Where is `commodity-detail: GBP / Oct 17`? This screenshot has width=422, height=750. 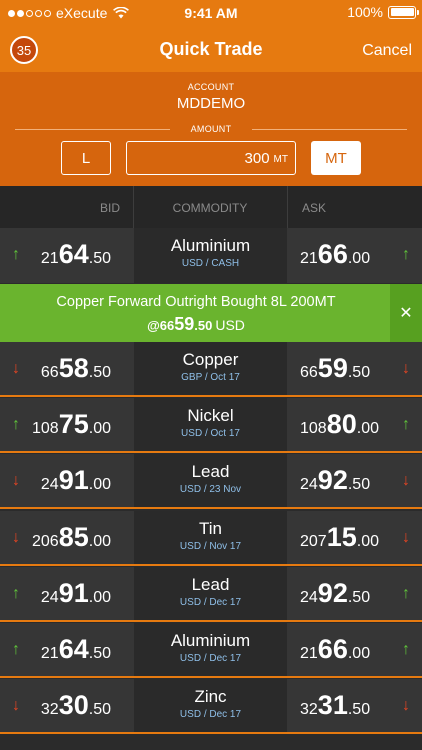 commodity-detail: GBP / Oct 17 is located at coordinates (210, 377).